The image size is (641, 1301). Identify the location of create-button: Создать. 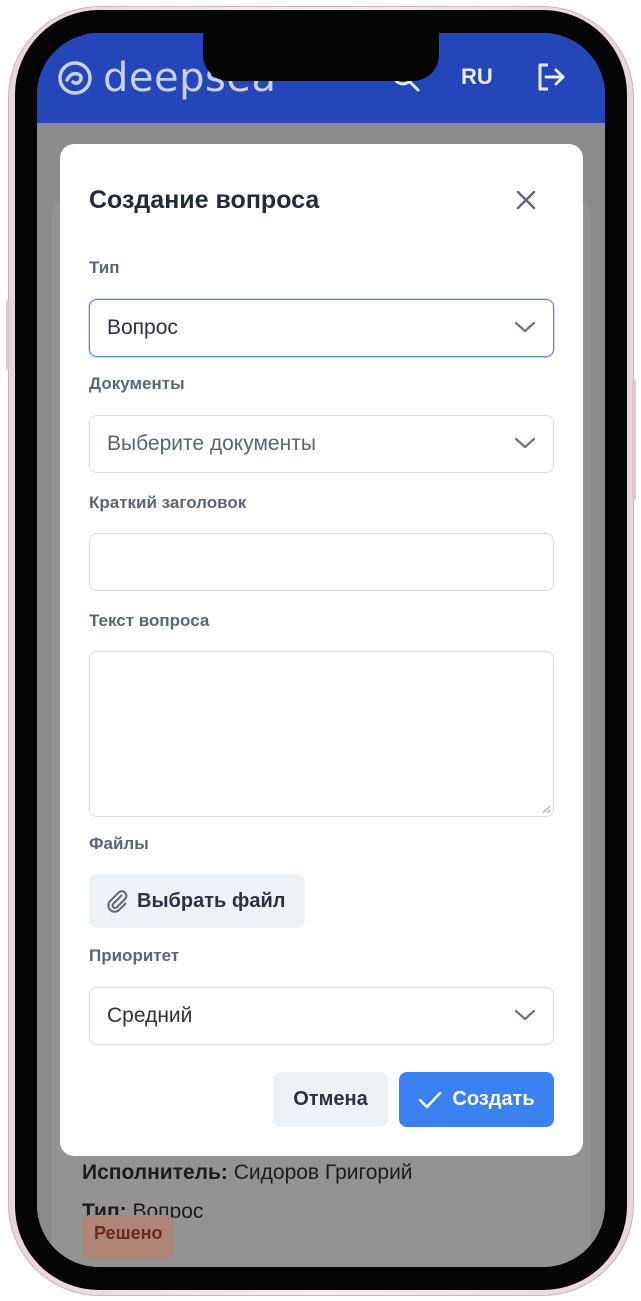
(476, 1099).